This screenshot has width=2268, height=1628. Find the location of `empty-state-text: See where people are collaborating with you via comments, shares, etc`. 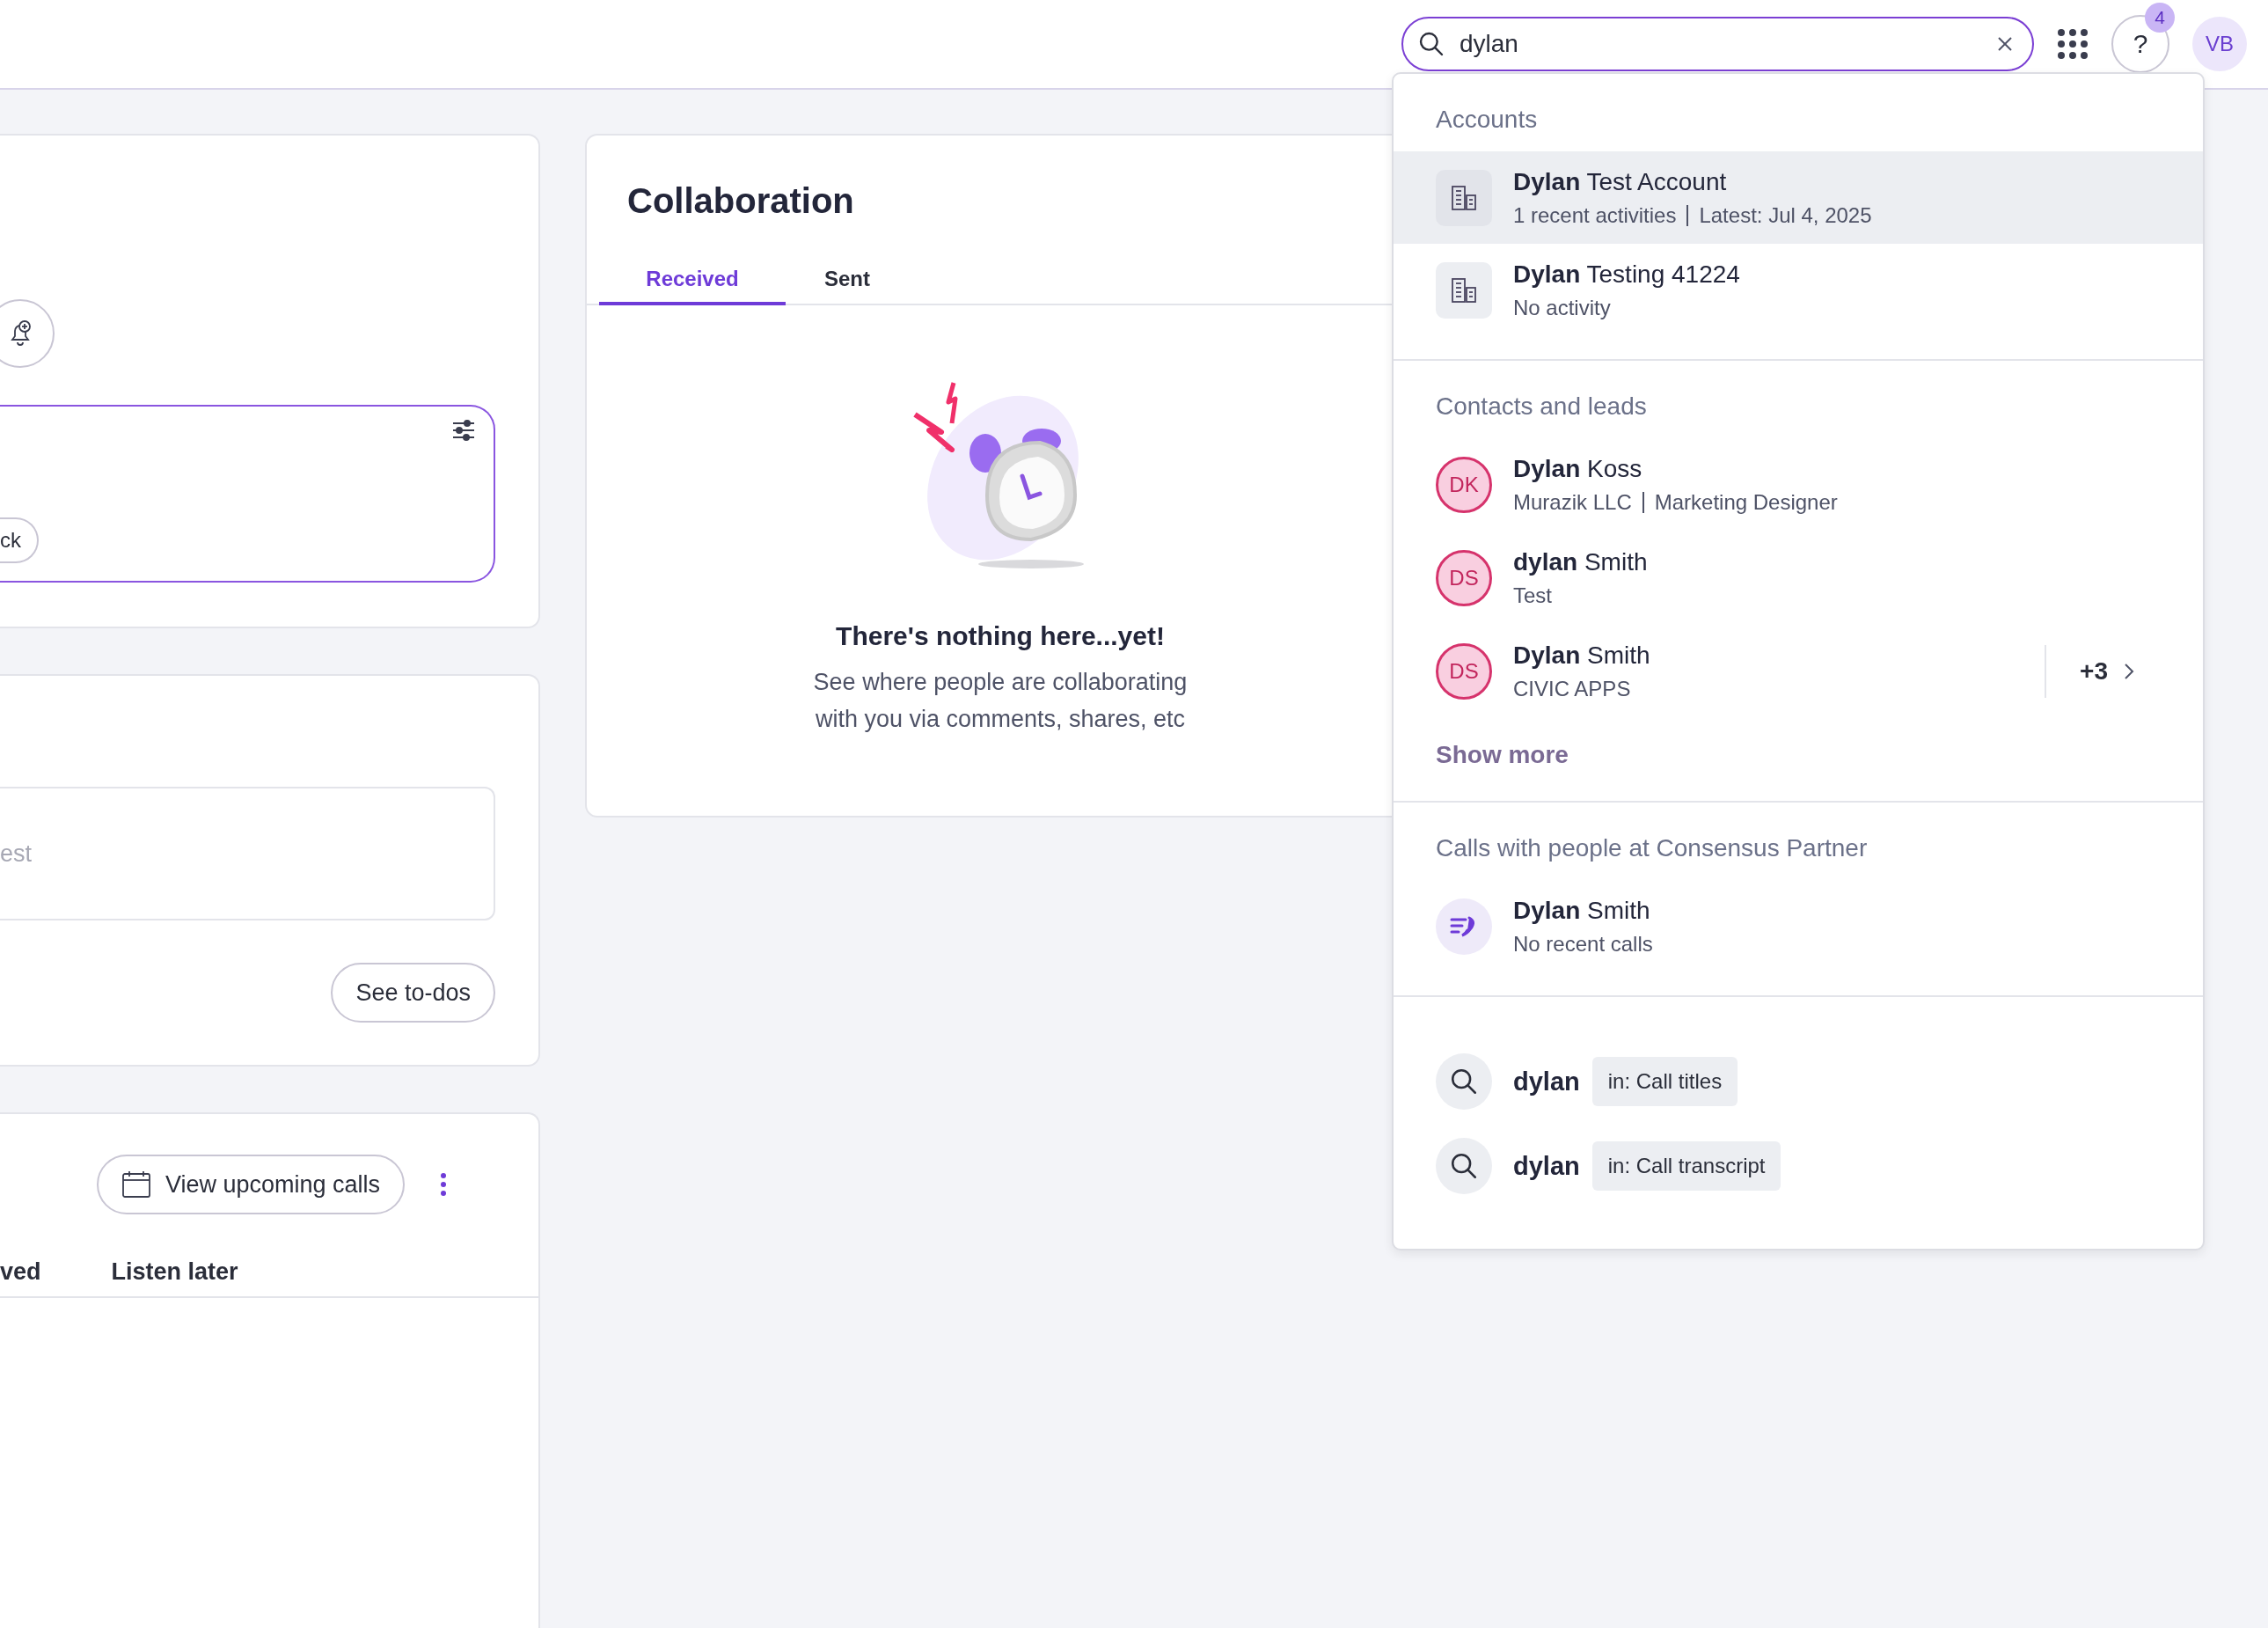

empty-state-text: See where people are collaborating with you via comments, shares, etc is located at coordinates (1000, 701).